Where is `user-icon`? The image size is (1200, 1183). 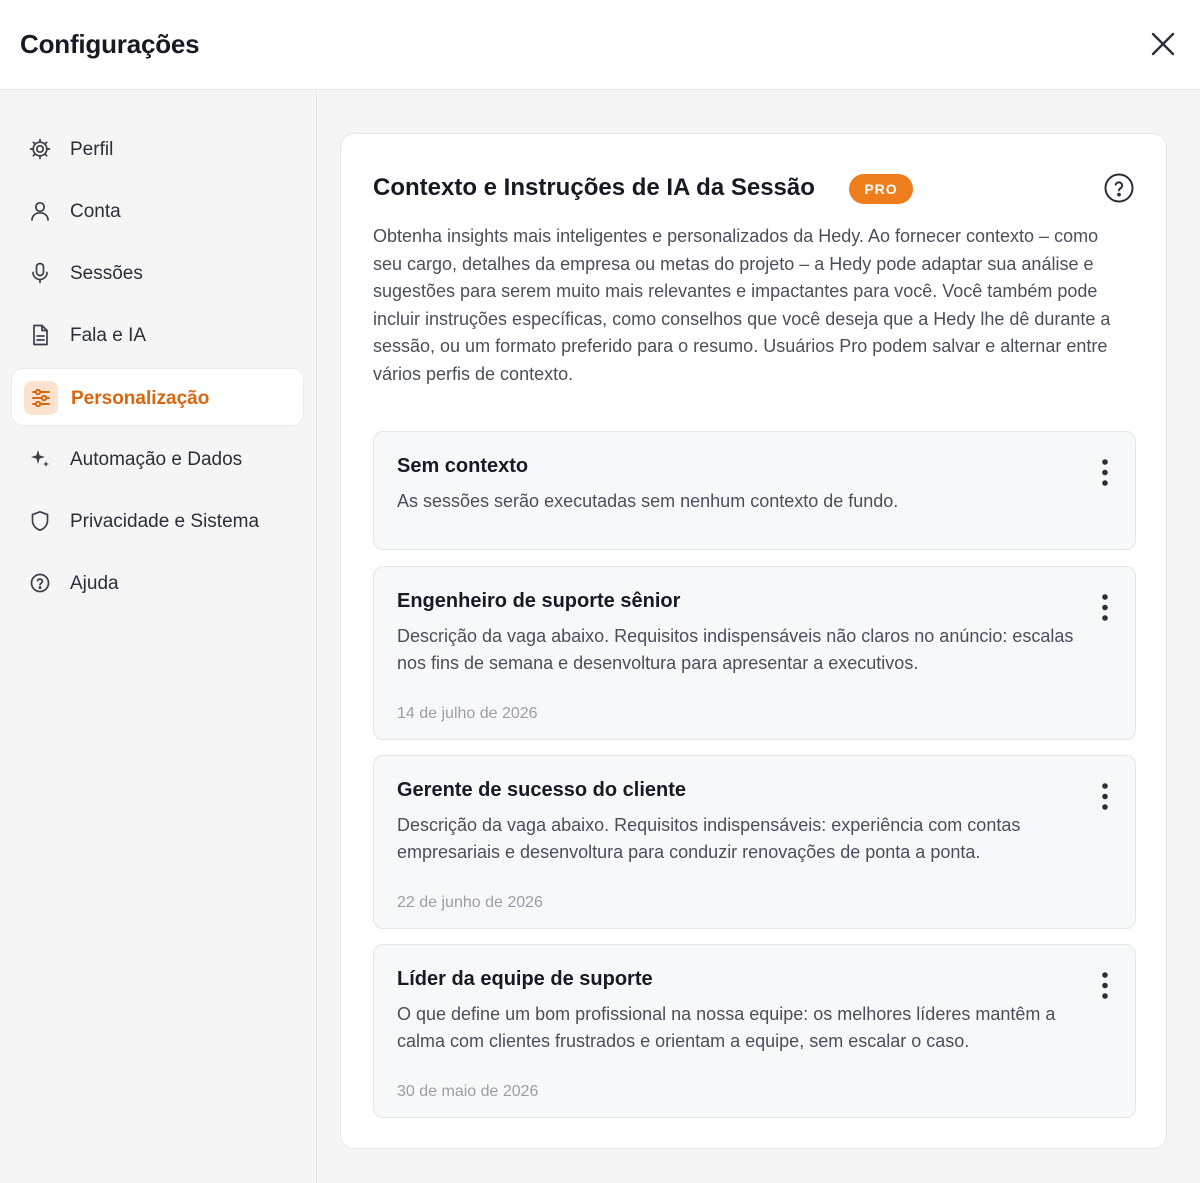
user-icon is located at coordinates (40, 211).